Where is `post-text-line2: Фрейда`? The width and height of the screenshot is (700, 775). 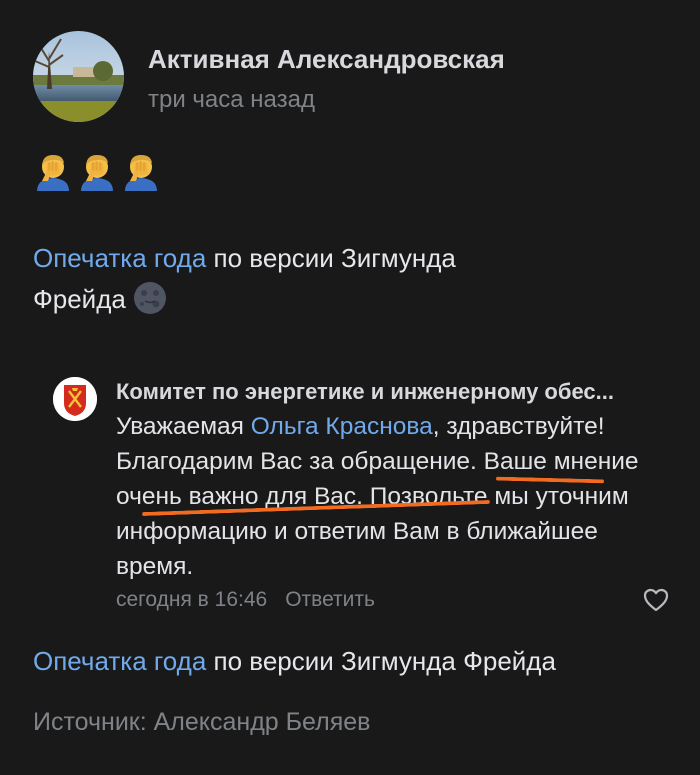
post-text-line2: Фрейда is located at coordinates (79, 299).